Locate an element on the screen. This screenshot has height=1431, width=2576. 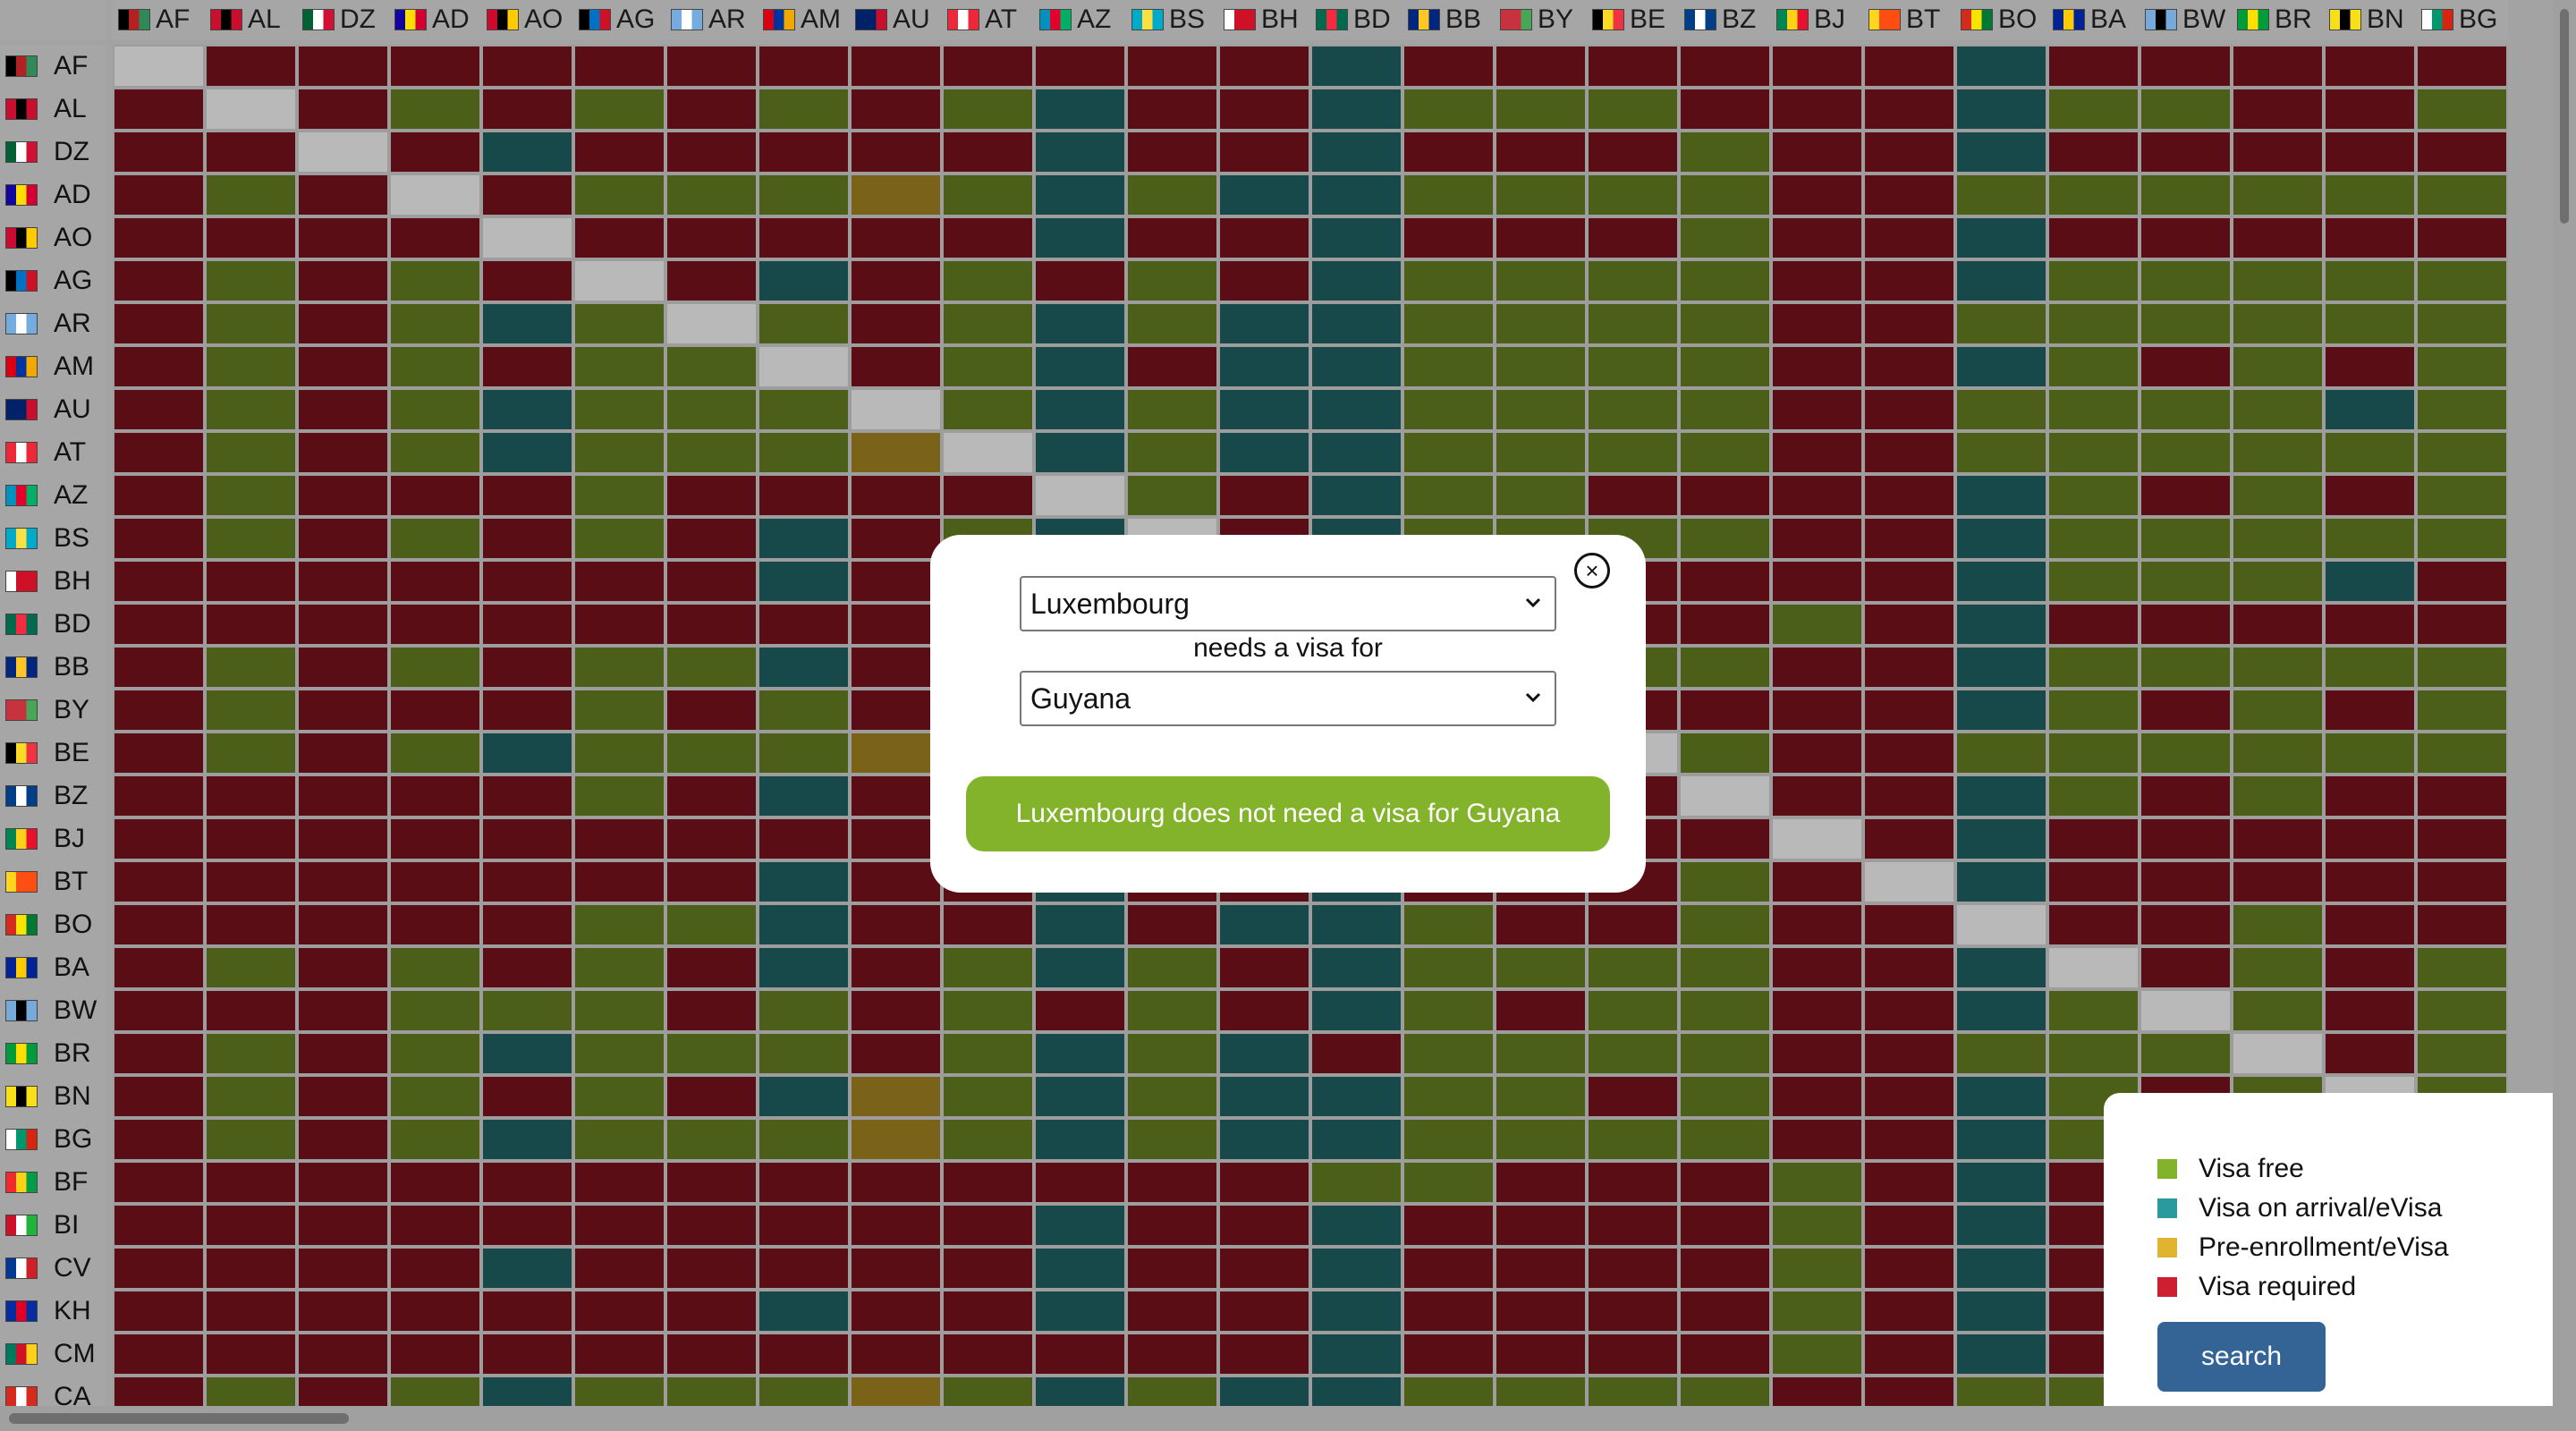
row-header-kh: KH is located at coordinates (53, 1312).